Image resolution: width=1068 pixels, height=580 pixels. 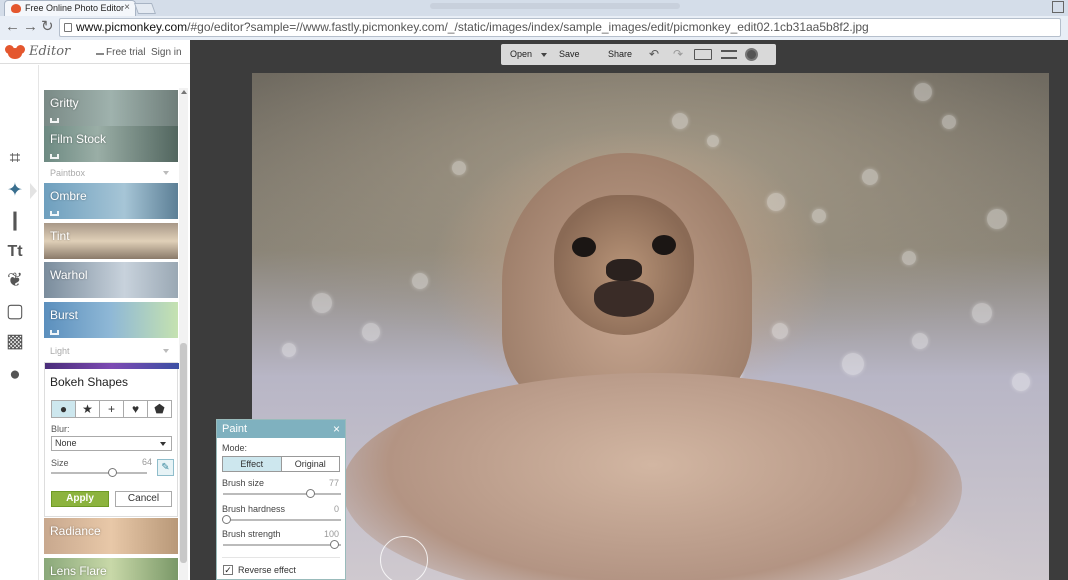 I want to click on tab-strip: Free Online Photo Editor ×, so click(x=534, y=8).